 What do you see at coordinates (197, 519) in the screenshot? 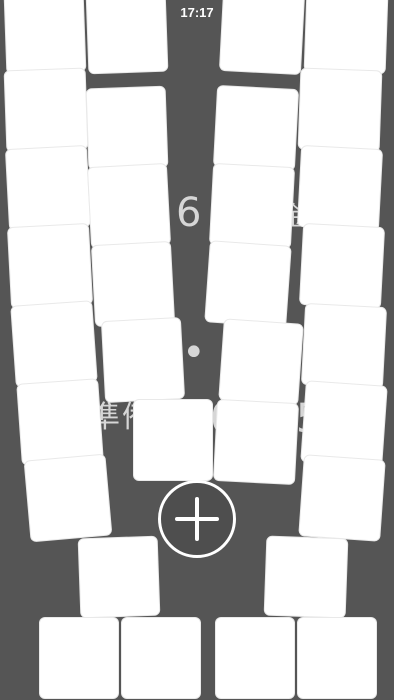
I see `add-button` at bounding box center [197, 519].